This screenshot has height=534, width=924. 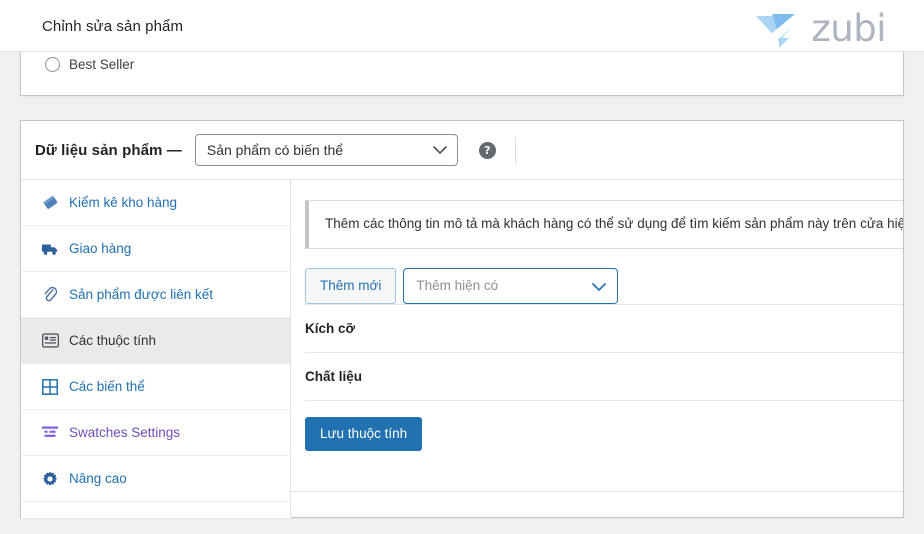 I want to click on best-seller-radio-input, so click(x=52, y=64).